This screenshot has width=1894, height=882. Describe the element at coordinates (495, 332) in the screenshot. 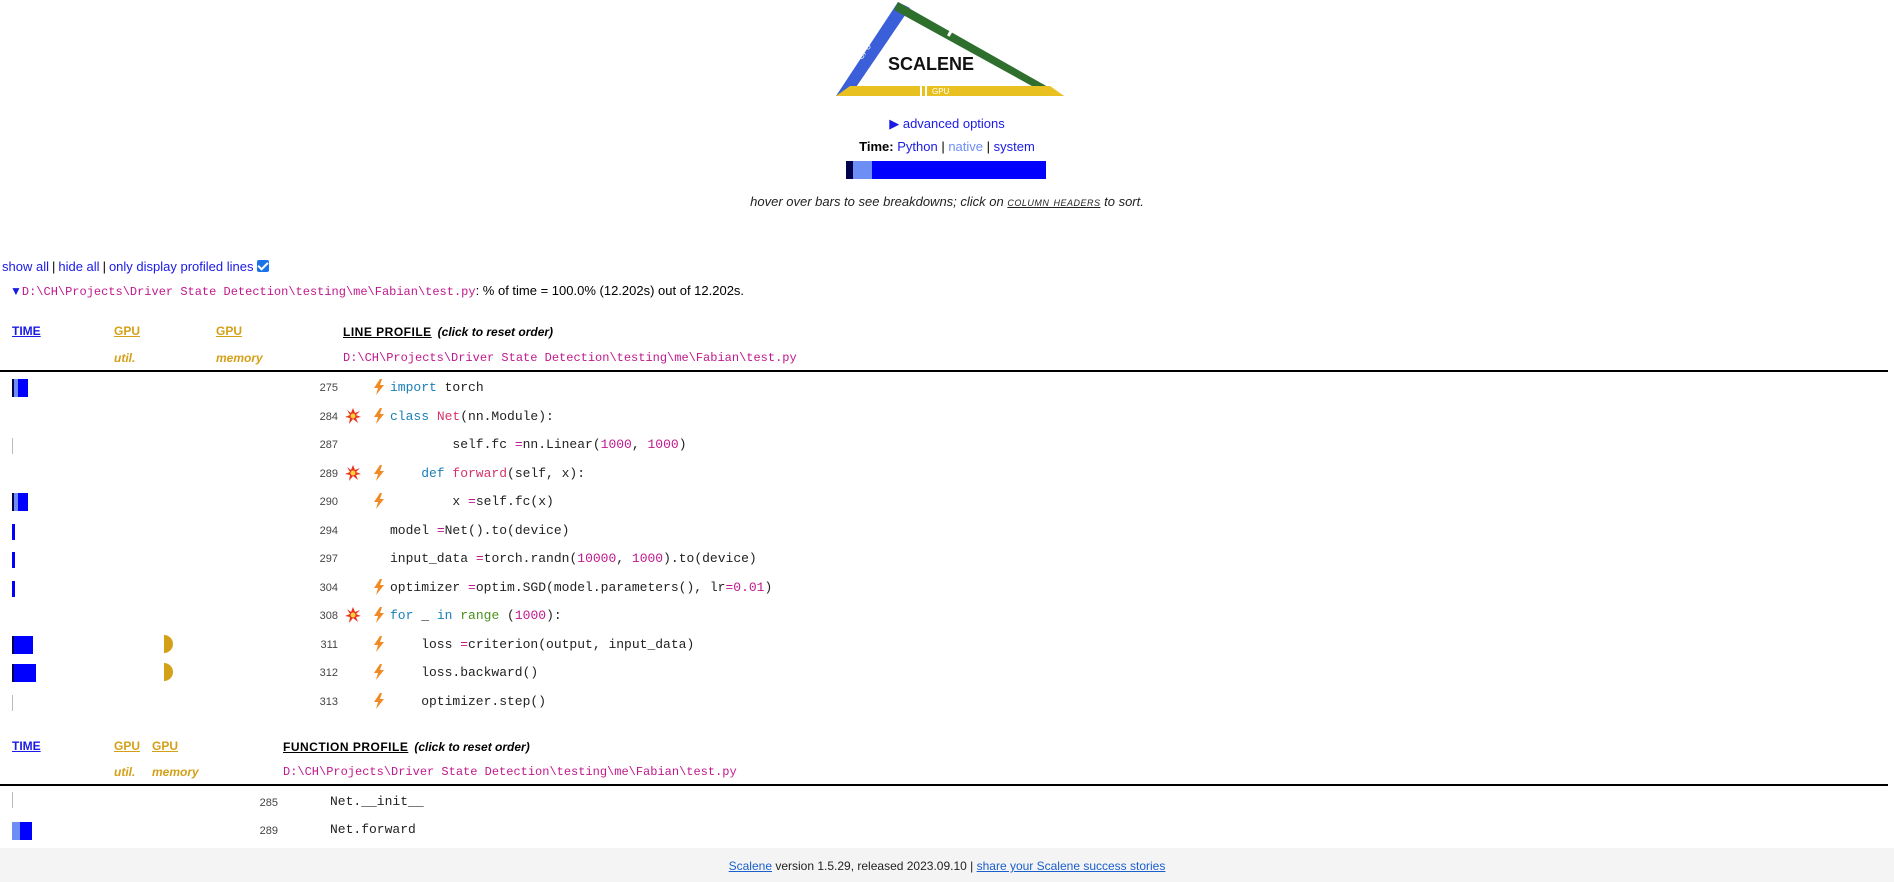

I see `line-profile-note: (click to reset order)` at that location.